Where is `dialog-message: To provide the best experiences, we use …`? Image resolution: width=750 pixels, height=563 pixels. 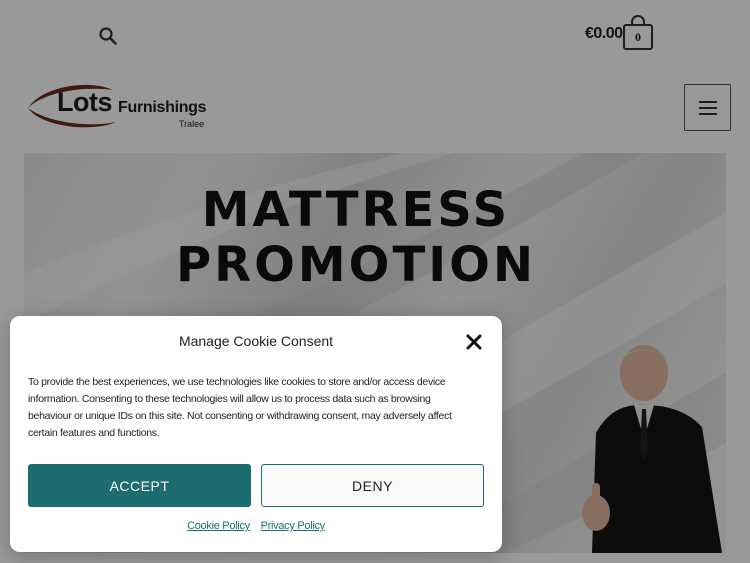 dialog-message: To provide the best experiences, we use … is located at coordinates (240, 407).